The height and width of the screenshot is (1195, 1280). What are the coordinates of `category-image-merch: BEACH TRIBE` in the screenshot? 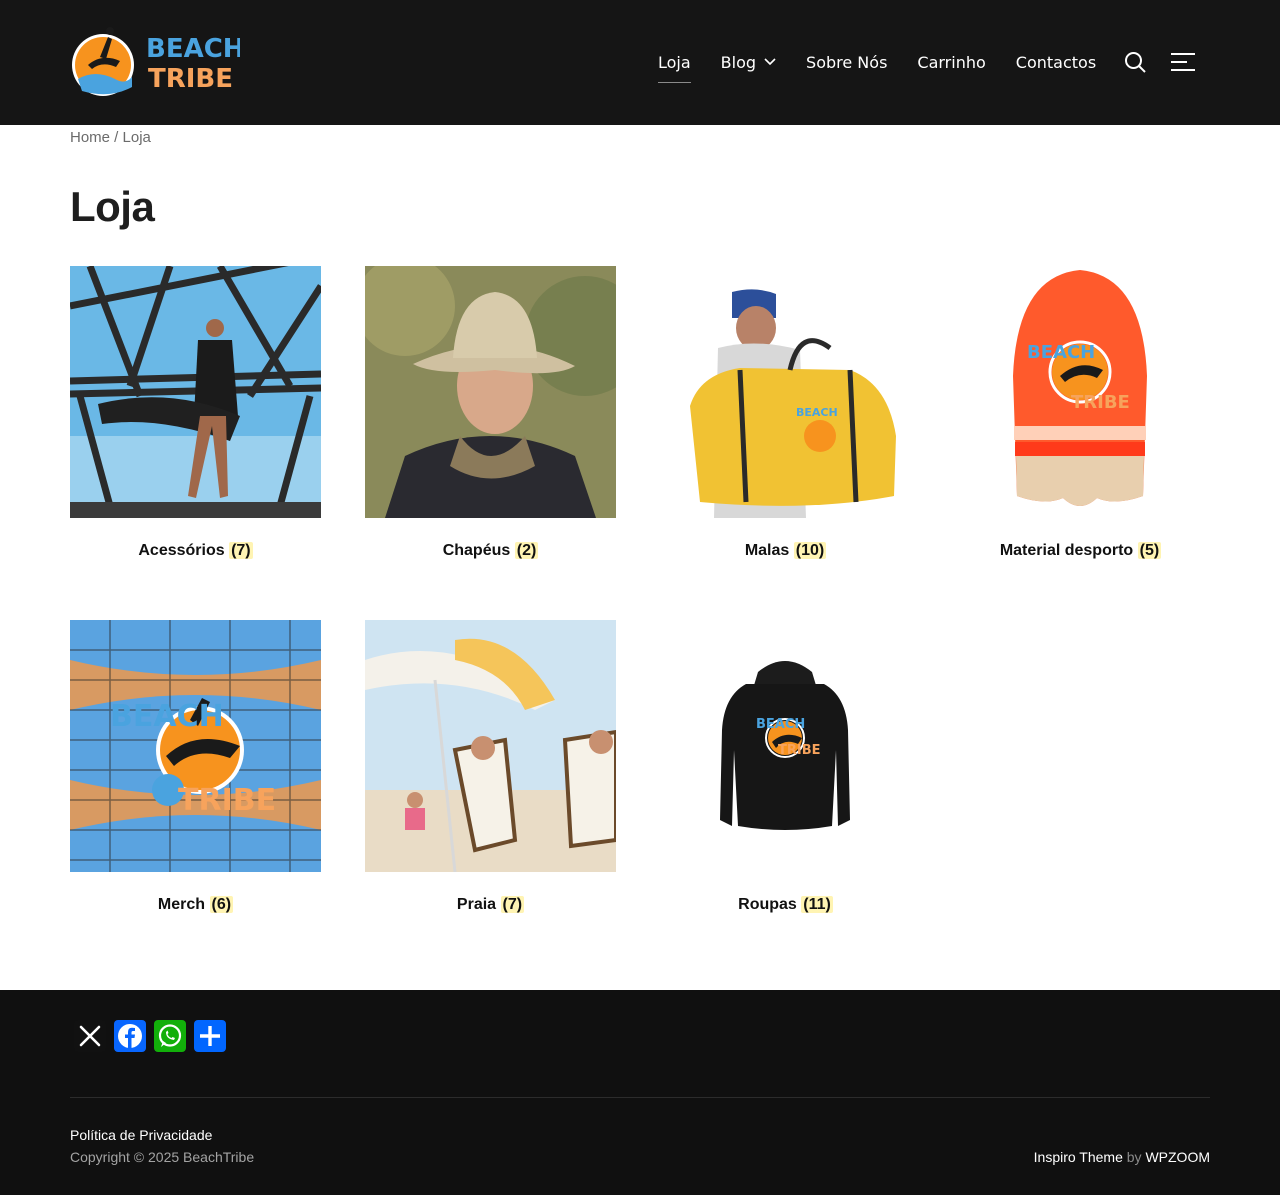 It's located at (195, 746).